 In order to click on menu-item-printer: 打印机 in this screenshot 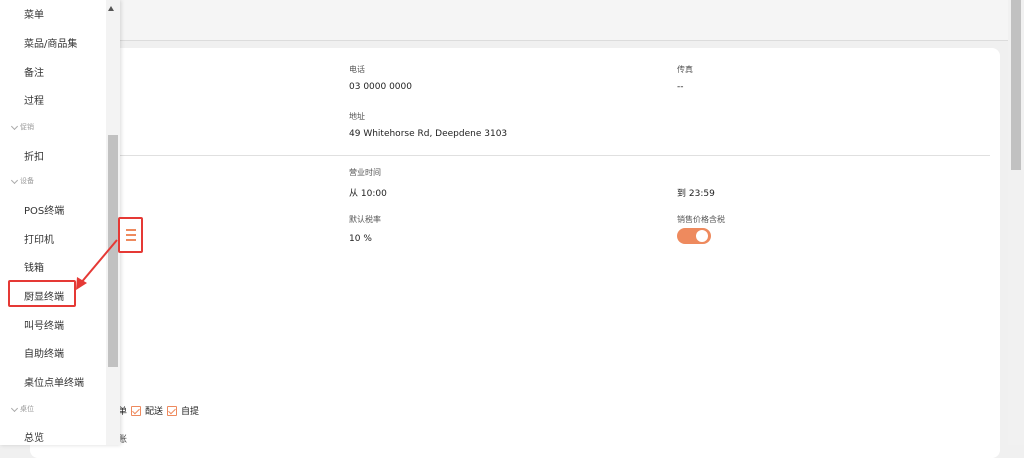, I will do `click(39, 238)`.